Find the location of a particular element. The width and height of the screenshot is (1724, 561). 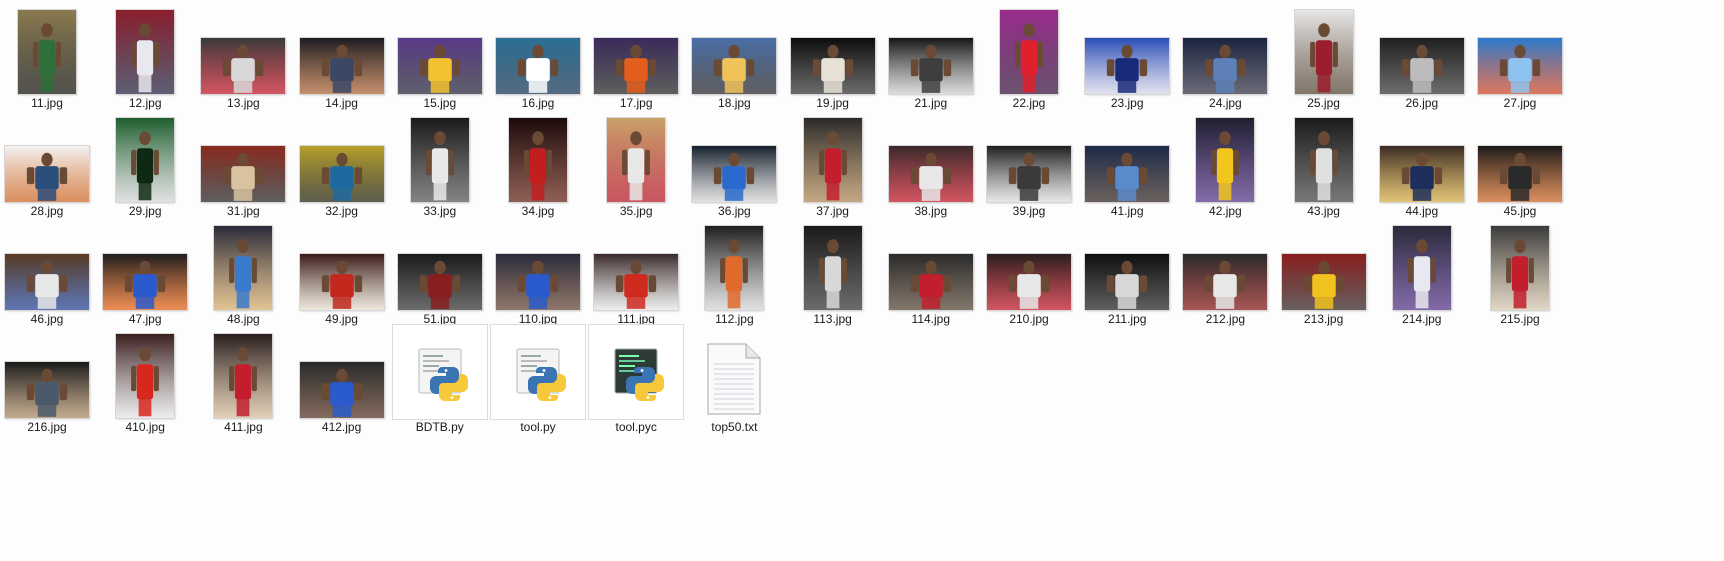

file-item: 39.jpg is located at coordinates (1029, 163).